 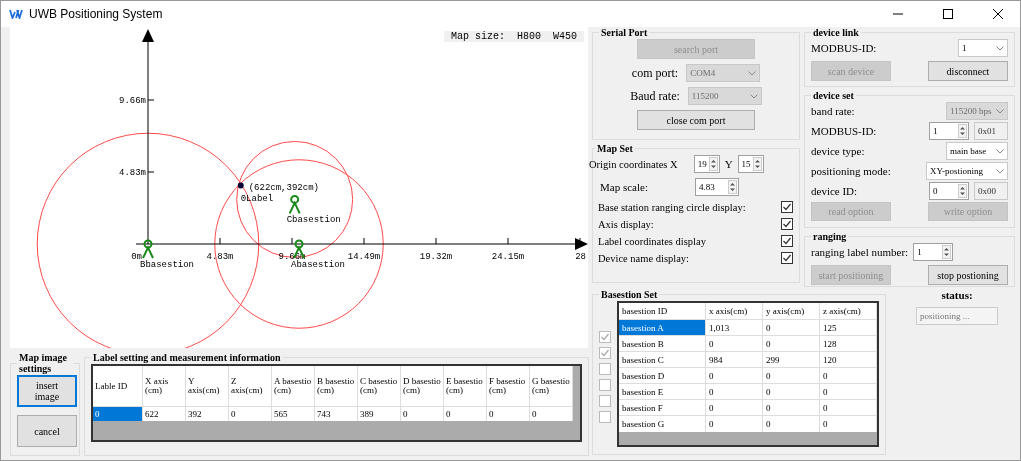 What do you see at coordinates (662, 391) in the screenshot?
I see `table-cell: basestion E` at bounding box center [662, 391].